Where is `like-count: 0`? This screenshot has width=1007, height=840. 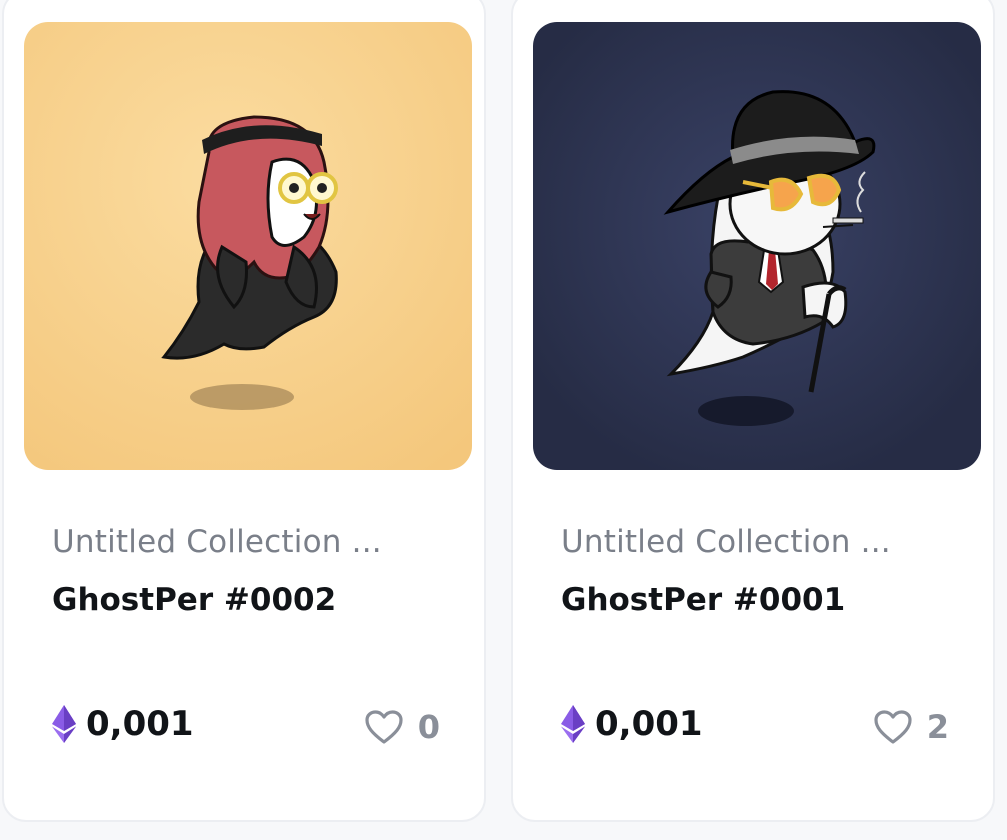 like-count: 0 is located at coordinates (428, 727).